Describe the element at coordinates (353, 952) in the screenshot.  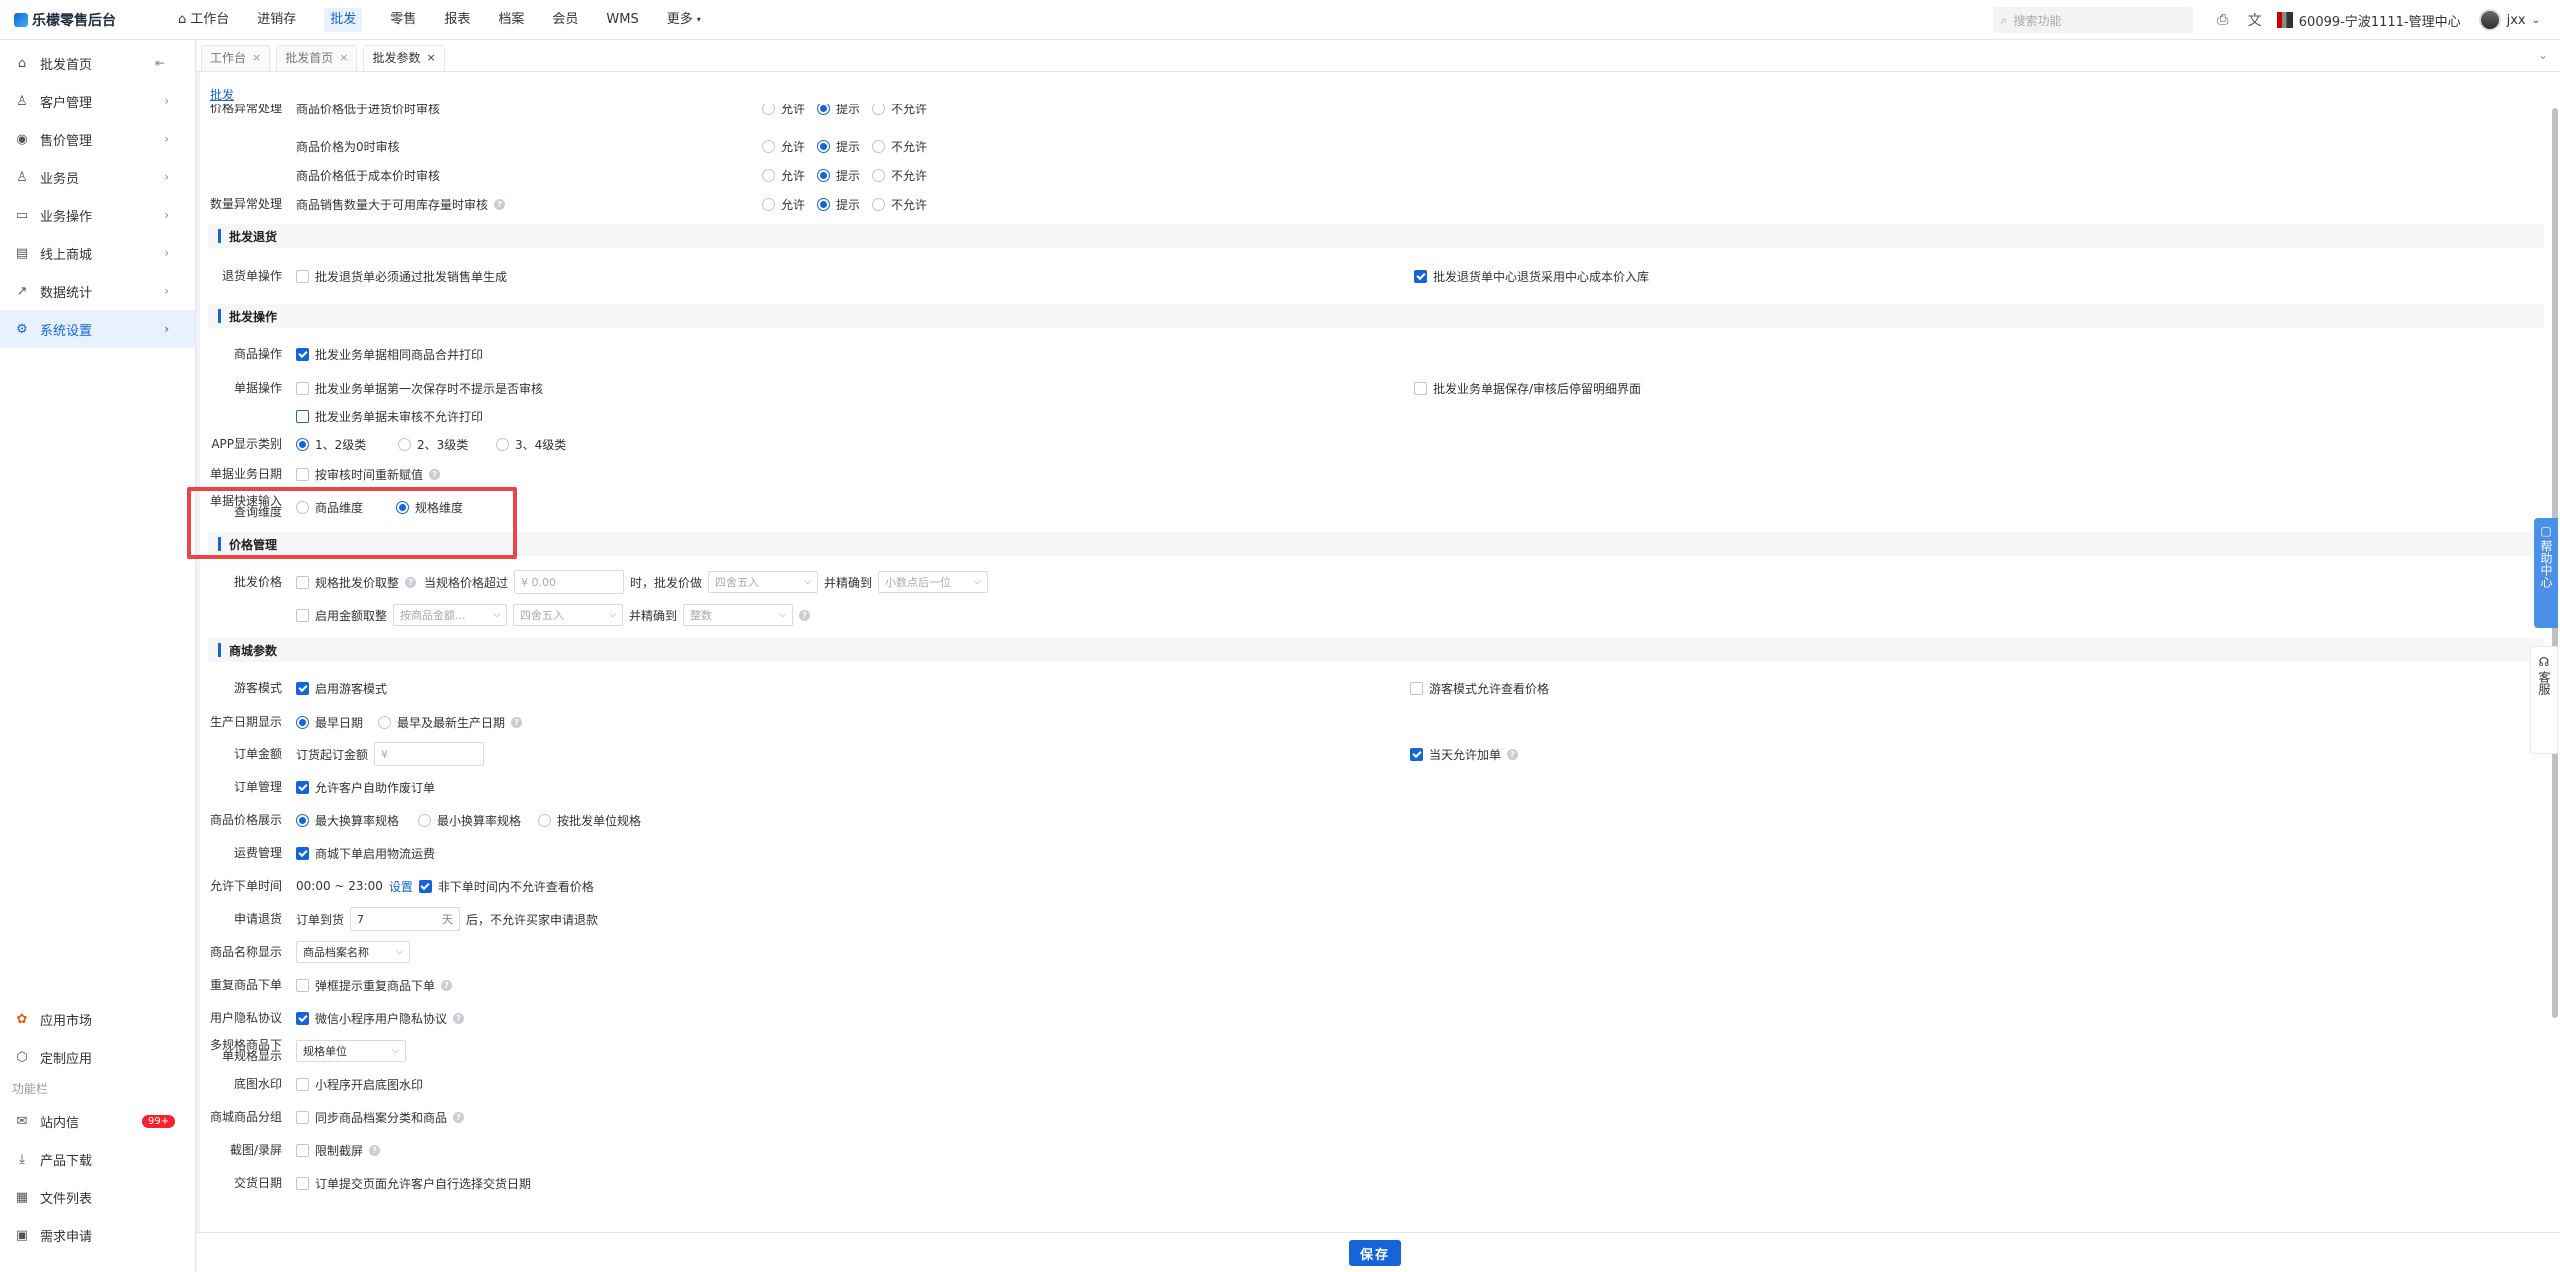
I see `product-name-display-select: 商品档案名称 ⌵` at that location.